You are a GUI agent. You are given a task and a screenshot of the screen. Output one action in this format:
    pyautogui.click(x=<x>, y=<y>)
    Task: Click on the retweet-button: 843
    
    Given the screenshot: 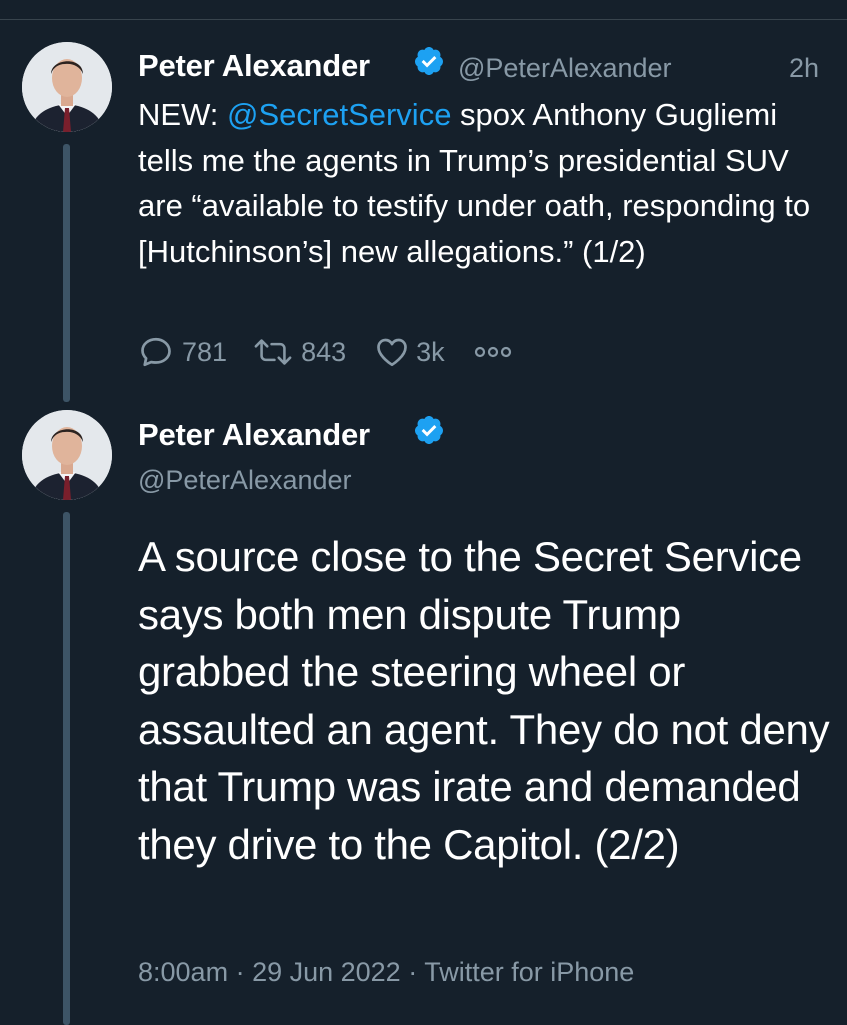 What is the action you would take?
    pyautogui.click(x=299, y=352)
    